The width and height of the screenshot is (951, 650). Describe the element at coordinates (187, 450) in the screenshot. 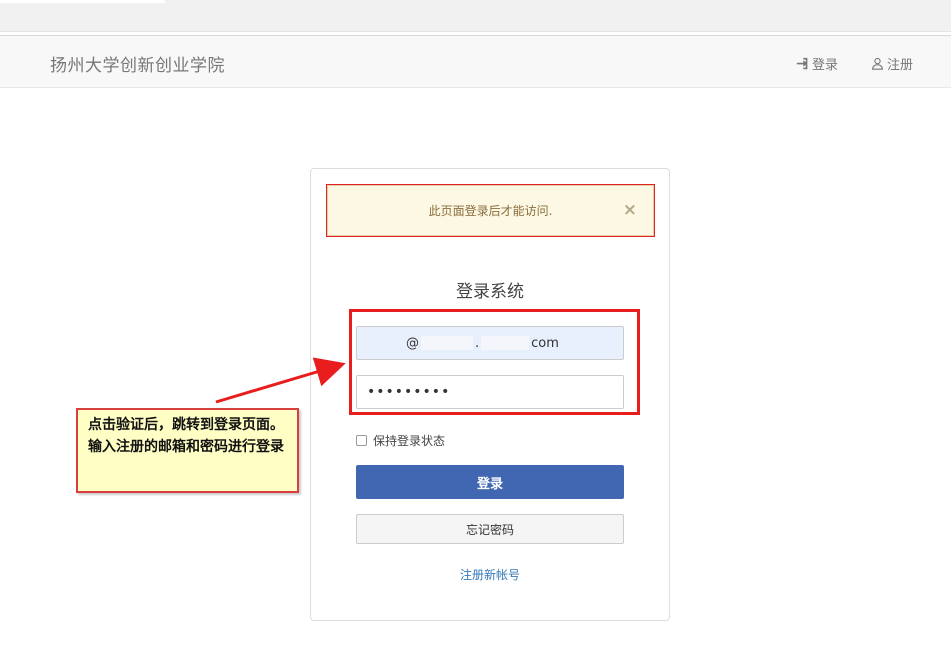

I see `annotation-callout: 点击验证后，跳转到登录页面。输入注册的邮箱和密码进行登录` at that location.